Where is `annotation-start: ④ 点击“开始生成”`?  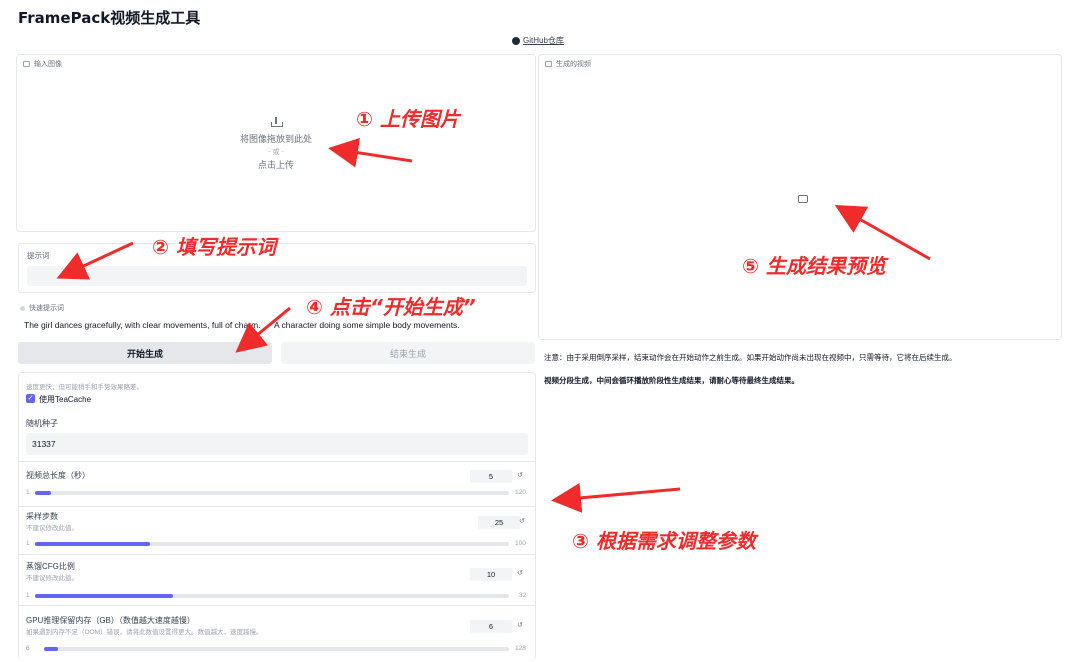
annotation-start: ④ 点击“开始生成” is located at coordinates (391, 307).